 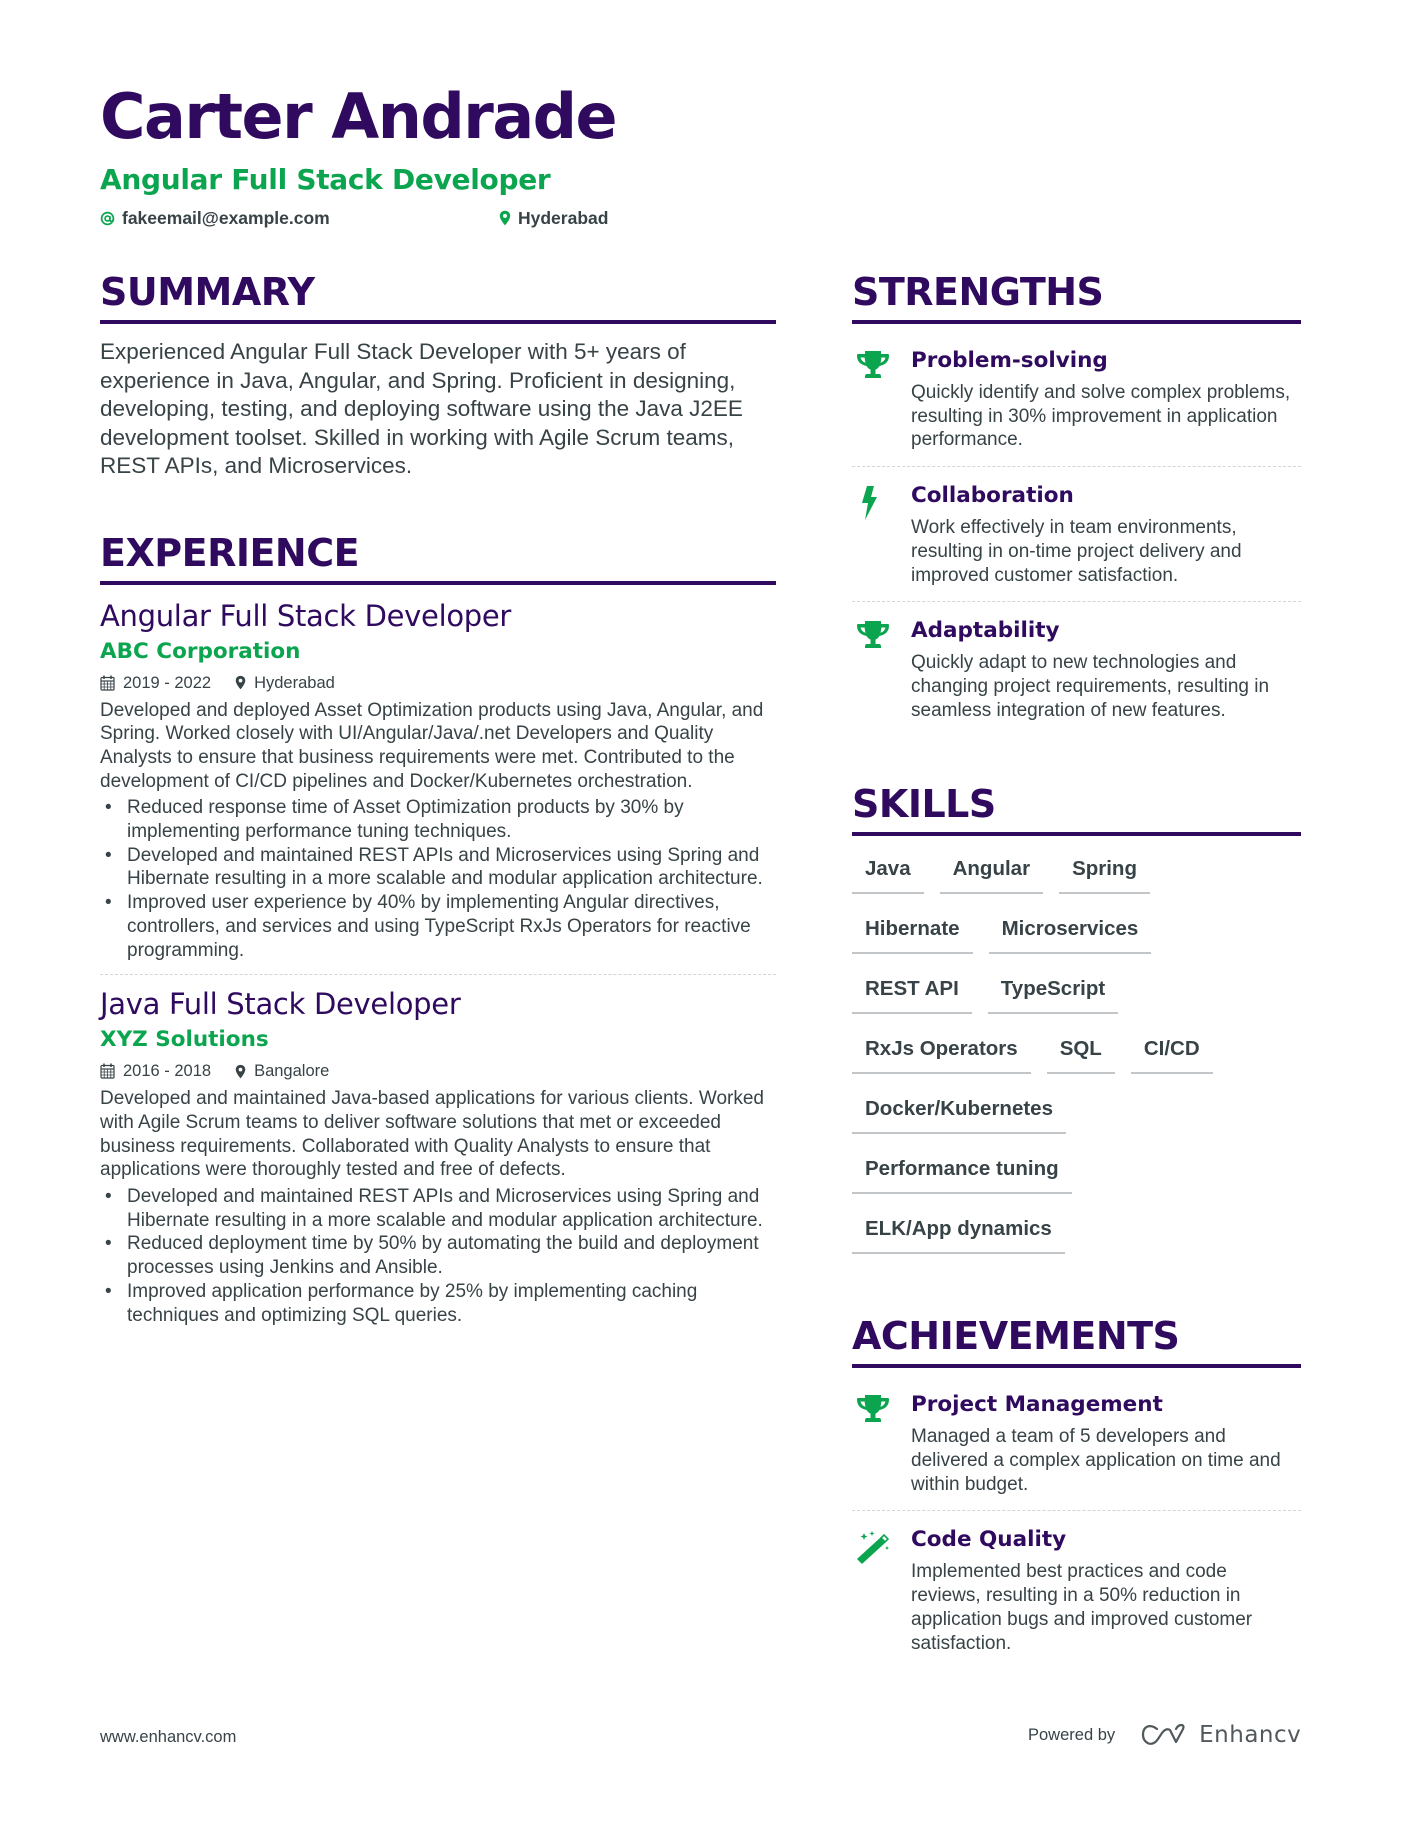 I want to click on experience-heading: EXPERIENCE, so click(x=230, y=552).